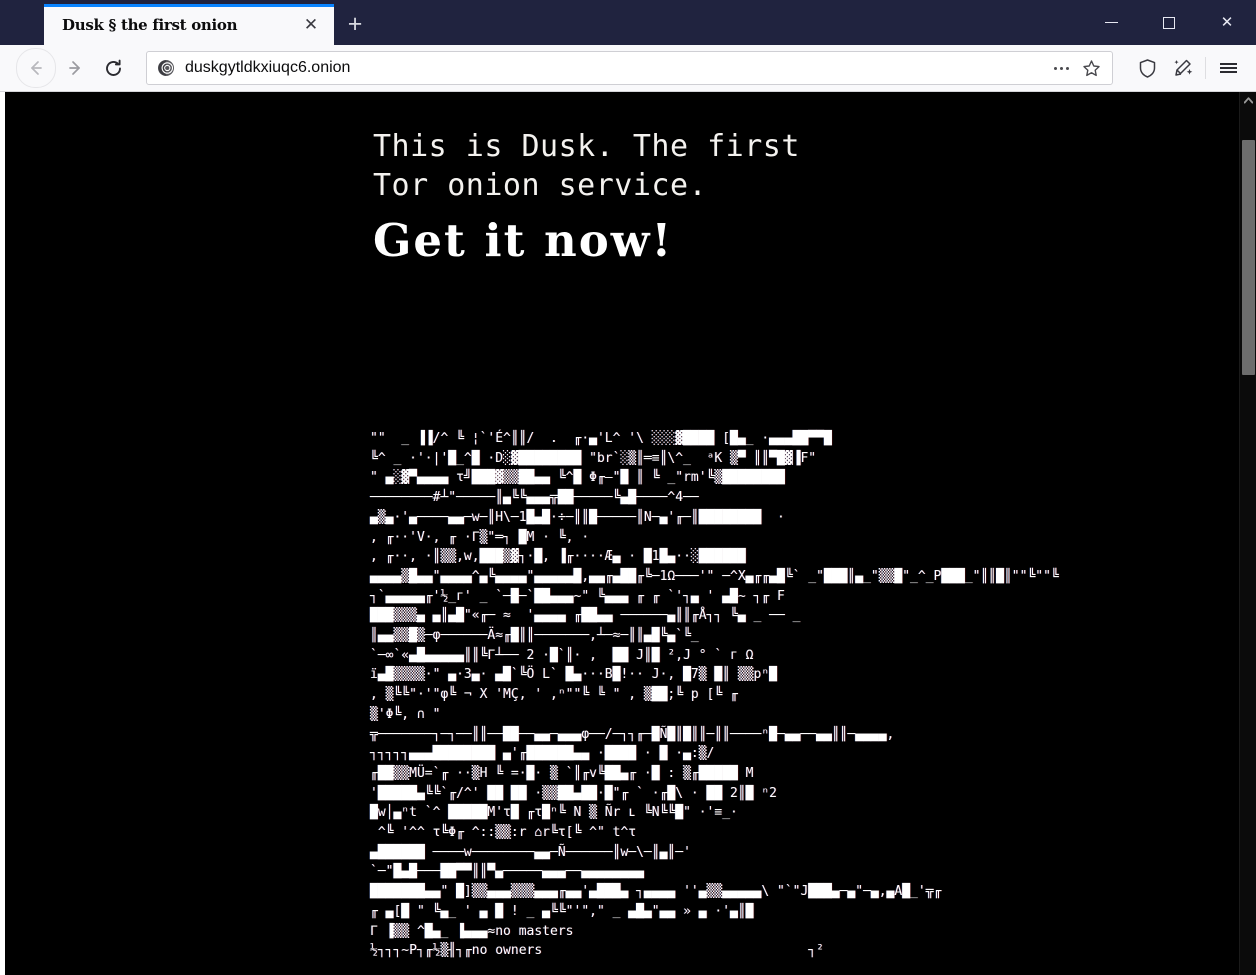  I want to click on toolbar-divider, so click(1205, 68).